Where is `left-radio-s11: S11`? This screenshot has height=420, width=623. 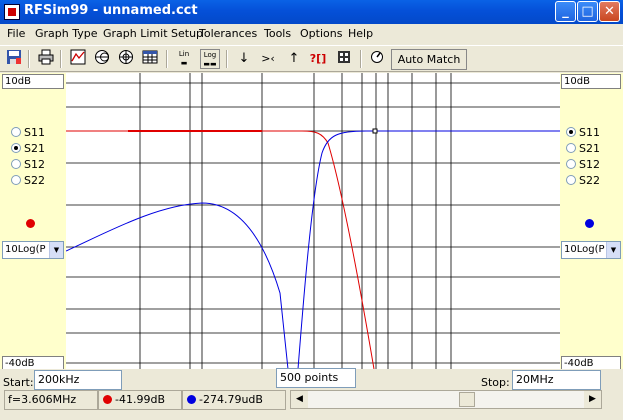
left-radio-s11: S11 is located at coordinates (28, 134).